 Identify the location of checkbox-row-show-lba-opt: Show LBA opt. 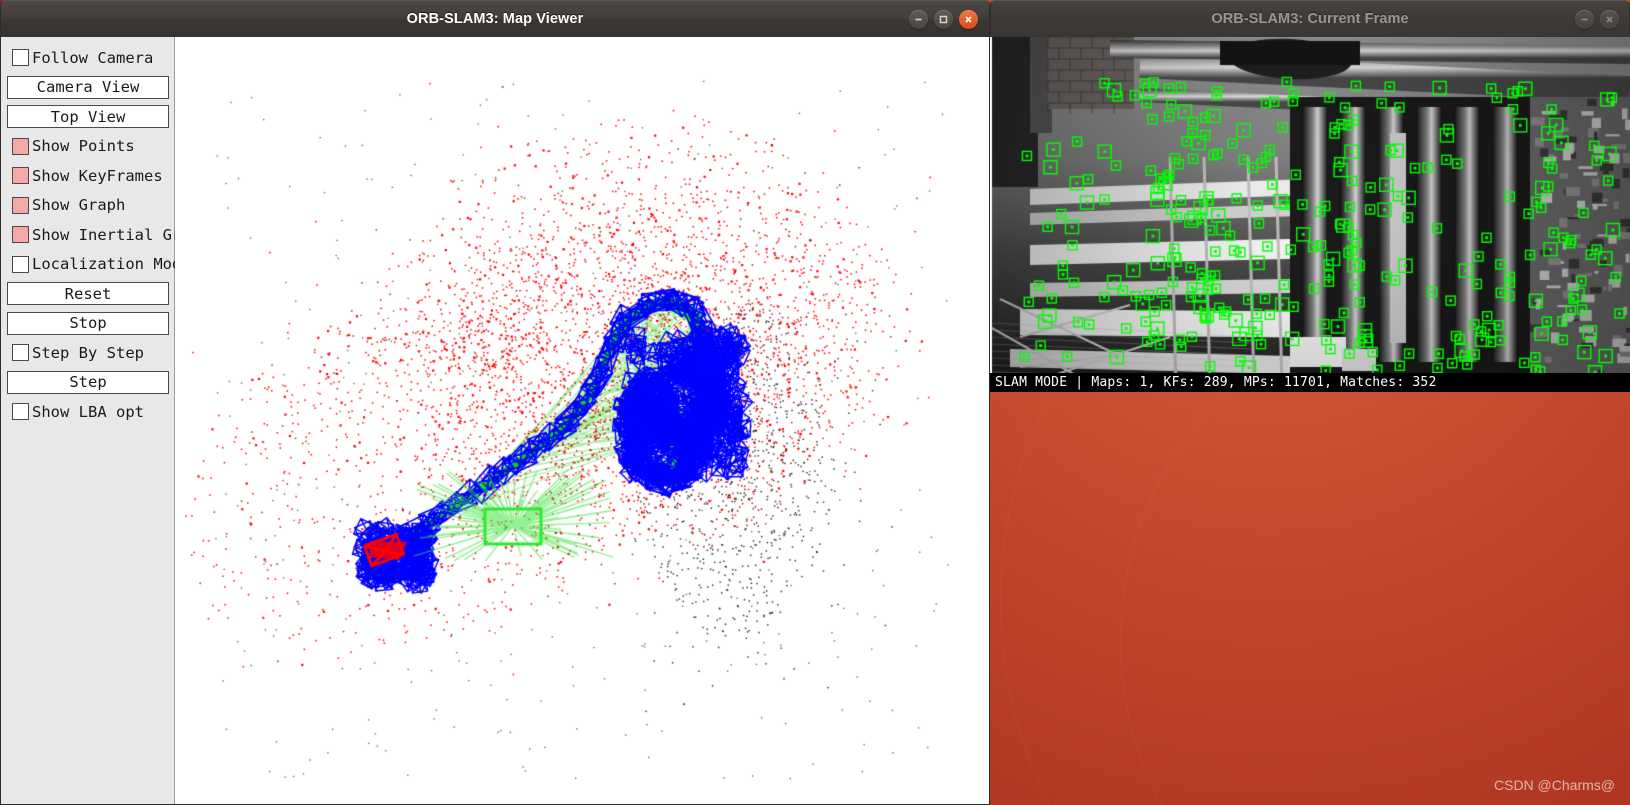
(88, 412).